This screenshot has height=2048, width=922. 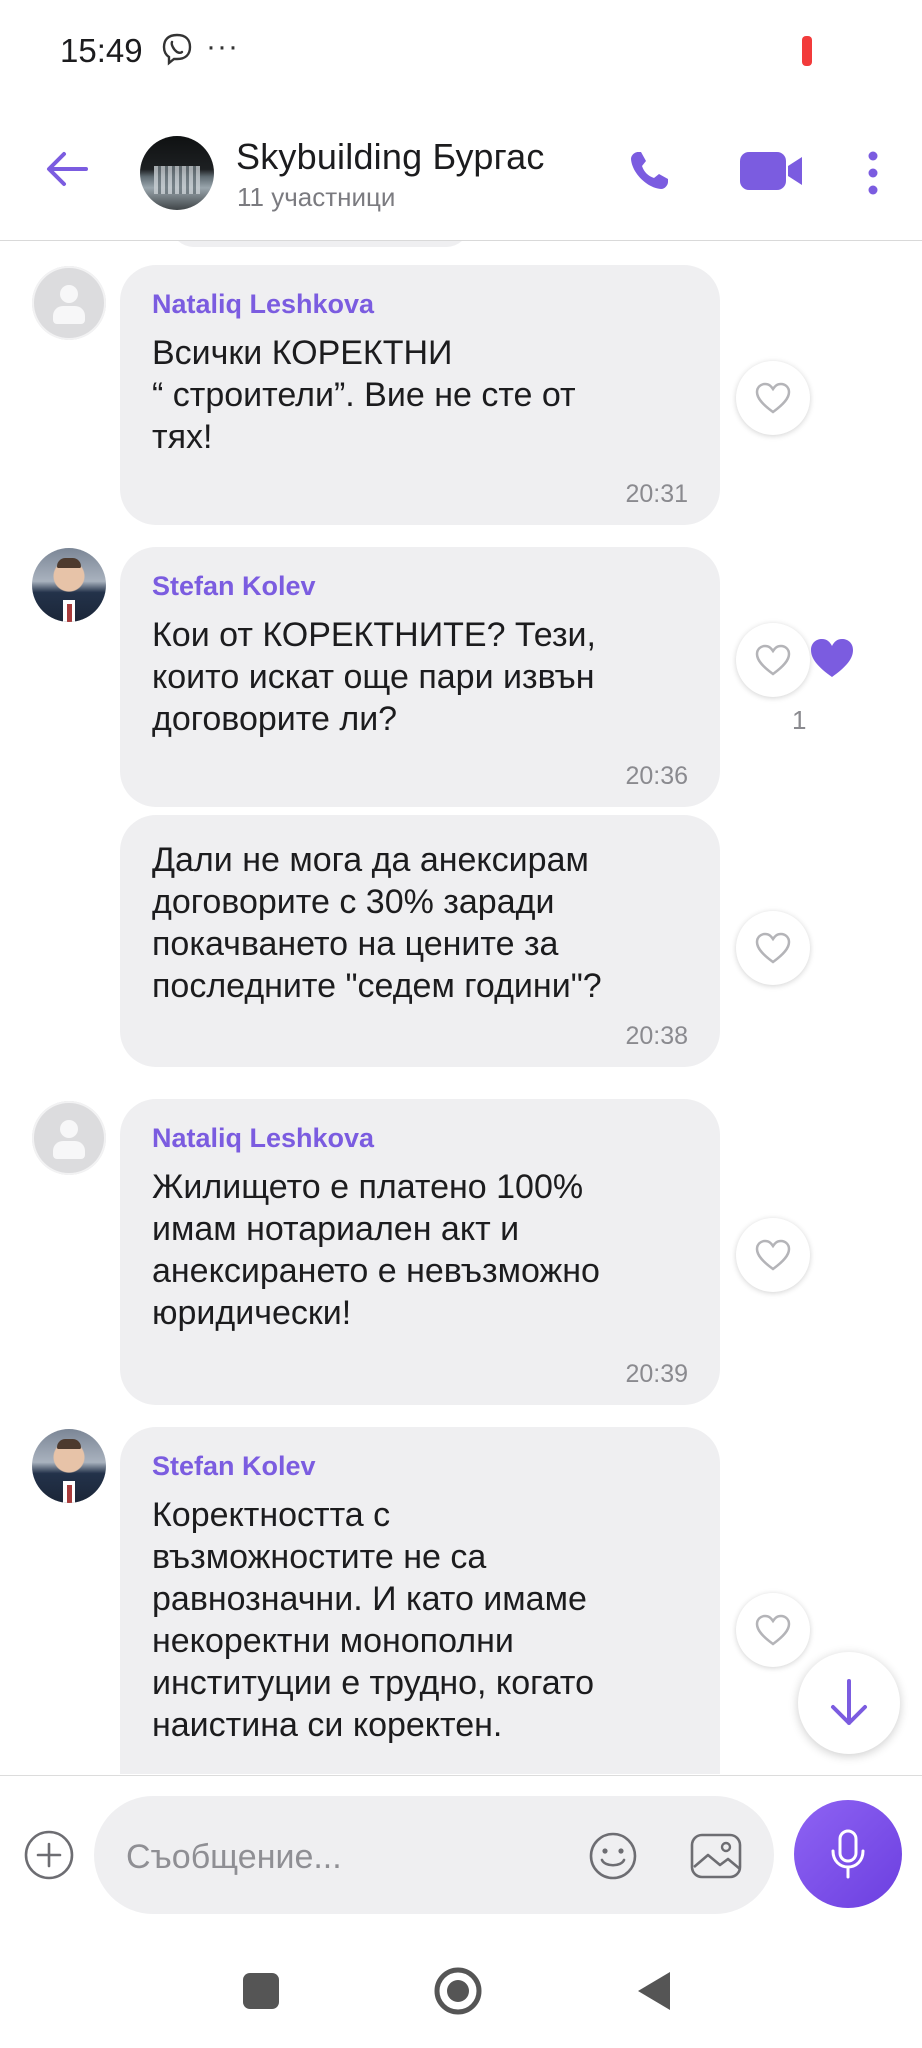 I want to click on scroll-to-bottom-button, so click(x=849, y=1703).